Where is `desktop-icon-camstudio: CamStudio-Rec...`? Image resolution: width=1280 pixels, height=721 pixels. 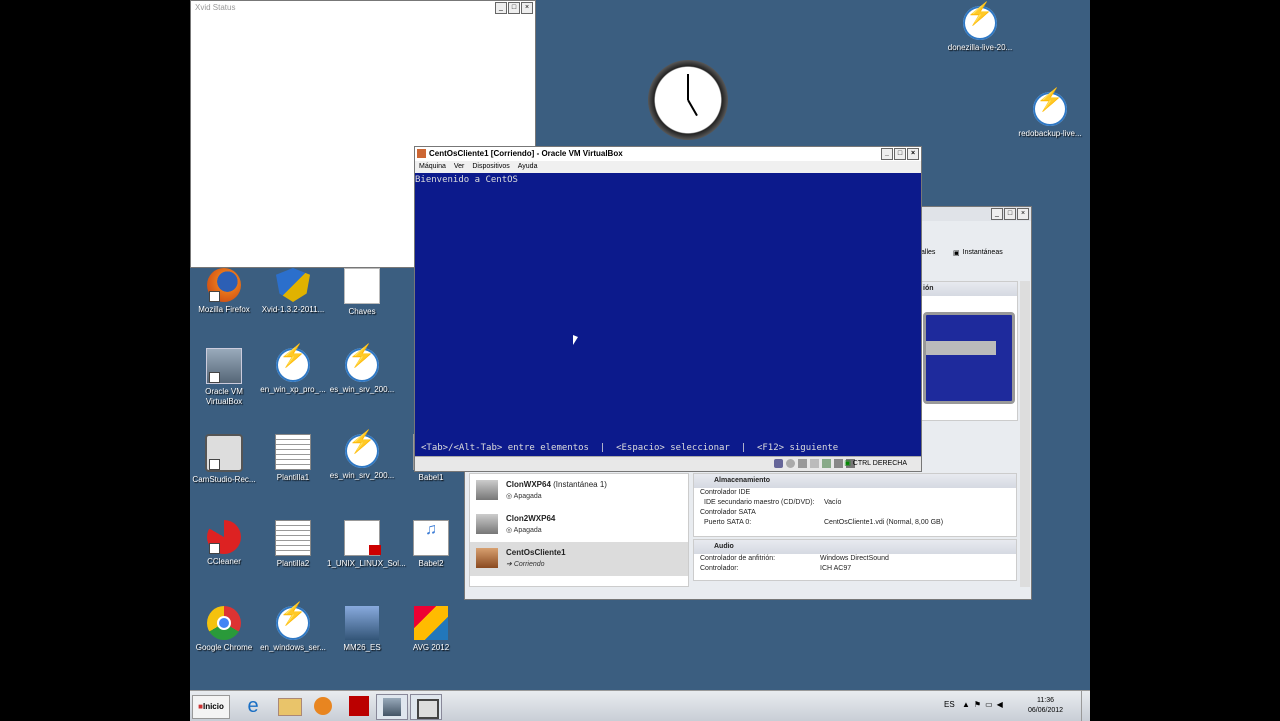
desktop-icon-camstudio: CamStudio-Rec... is located at coordinates (224, 459).